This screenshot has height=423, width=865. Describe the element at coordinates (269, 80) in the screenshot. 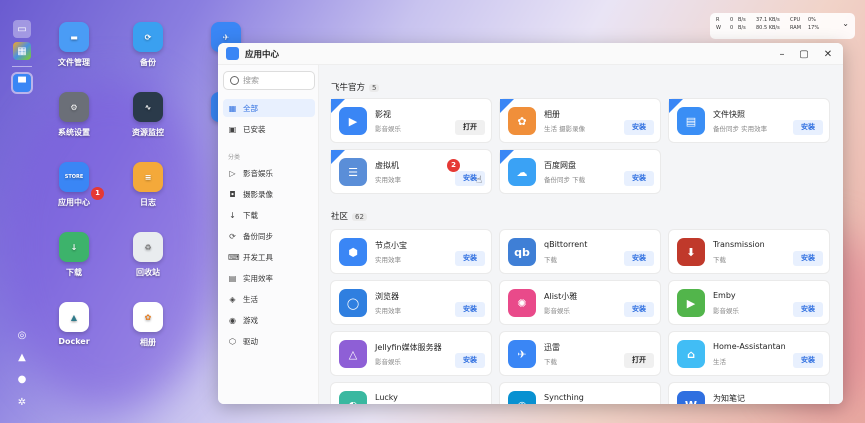

I see `search-input: 搜索` at that location.